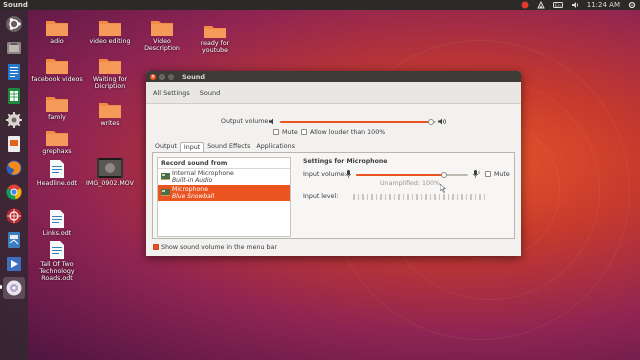 The height and width of the screenshot is (360, 640). I want to click on top-panel: Sound En 11:24 AM, so click(320, 5).